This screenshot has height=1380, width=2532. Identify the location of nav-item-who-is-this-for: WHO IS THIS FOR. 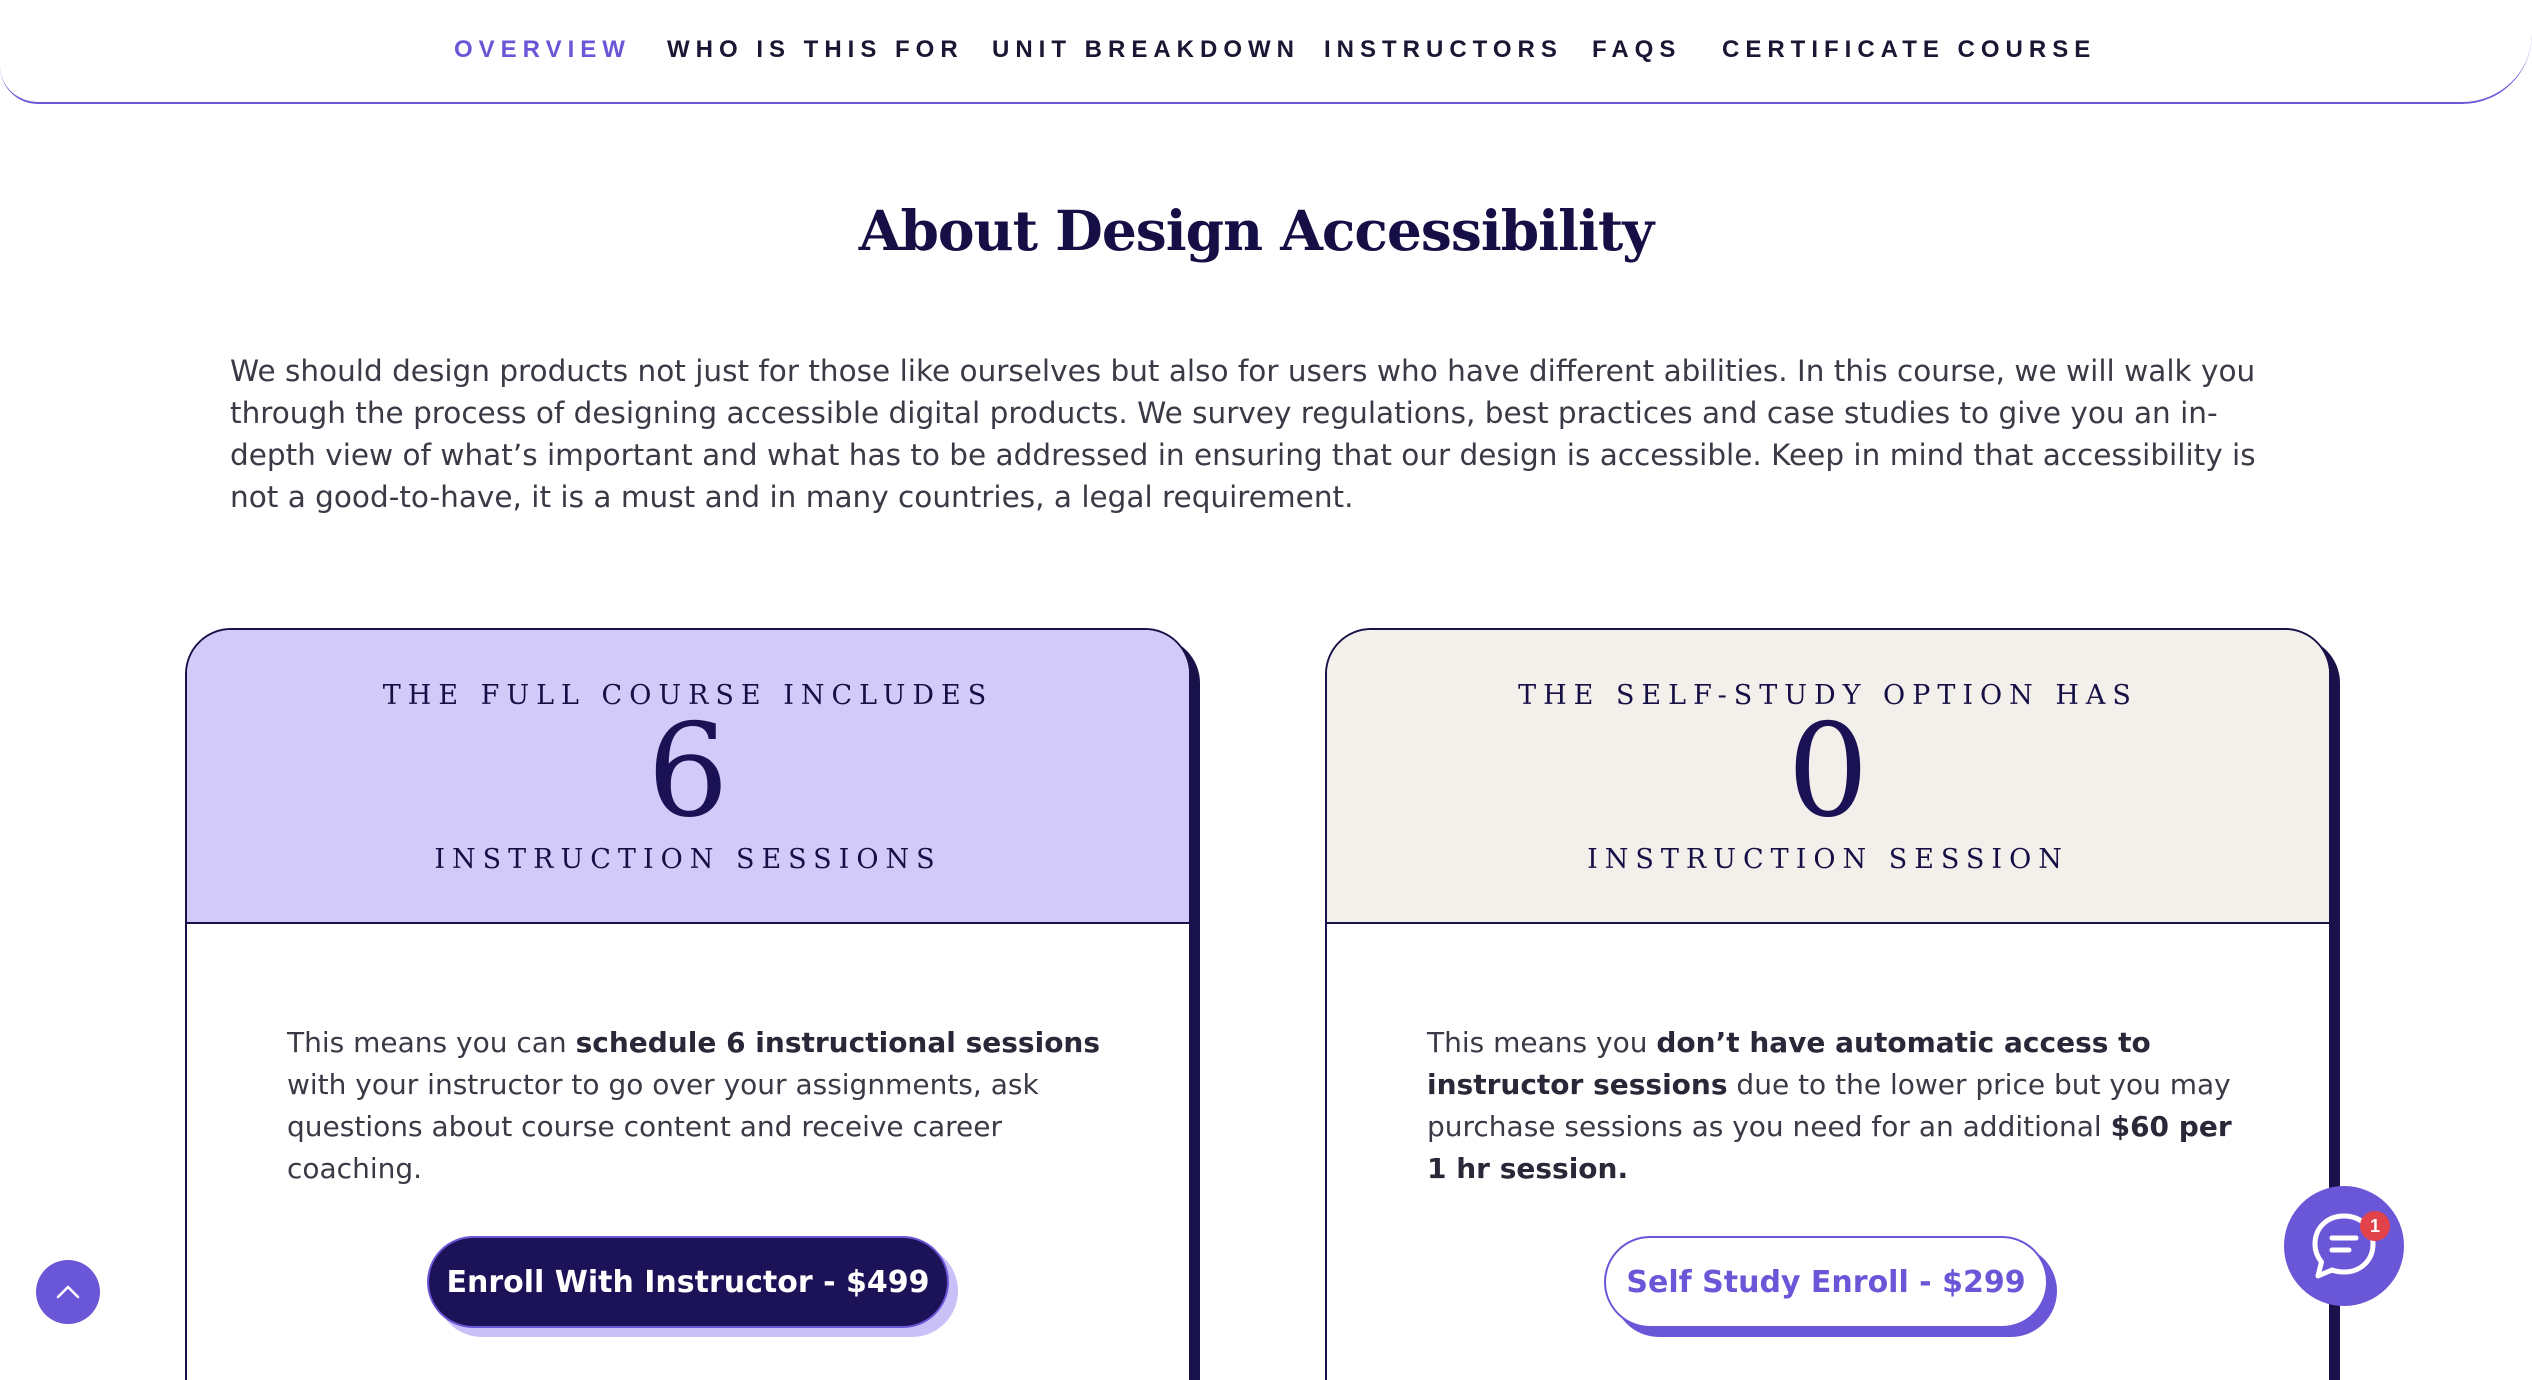
(815, 50).